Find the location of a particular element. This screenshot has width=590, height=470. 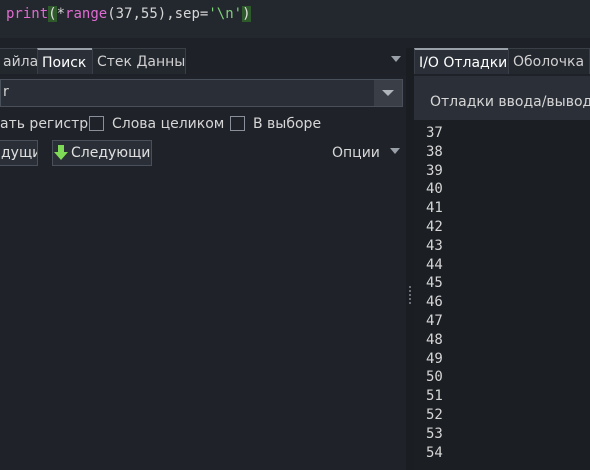

right-tab-bar: I/O Отладки Оболочка Р is located at coordinates (502, 62).